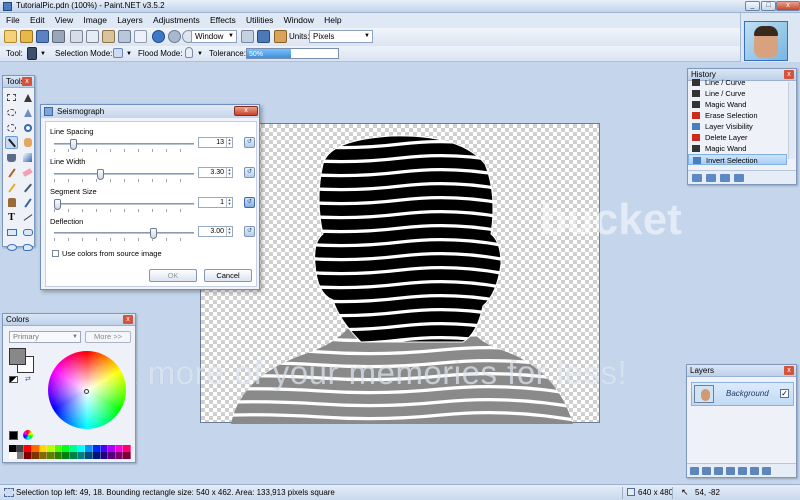 The height and width of the screenshot is (500, 800). Describe the element at coordinates (124, 174) in the screenshot. I see `line-width-slider` at that location.